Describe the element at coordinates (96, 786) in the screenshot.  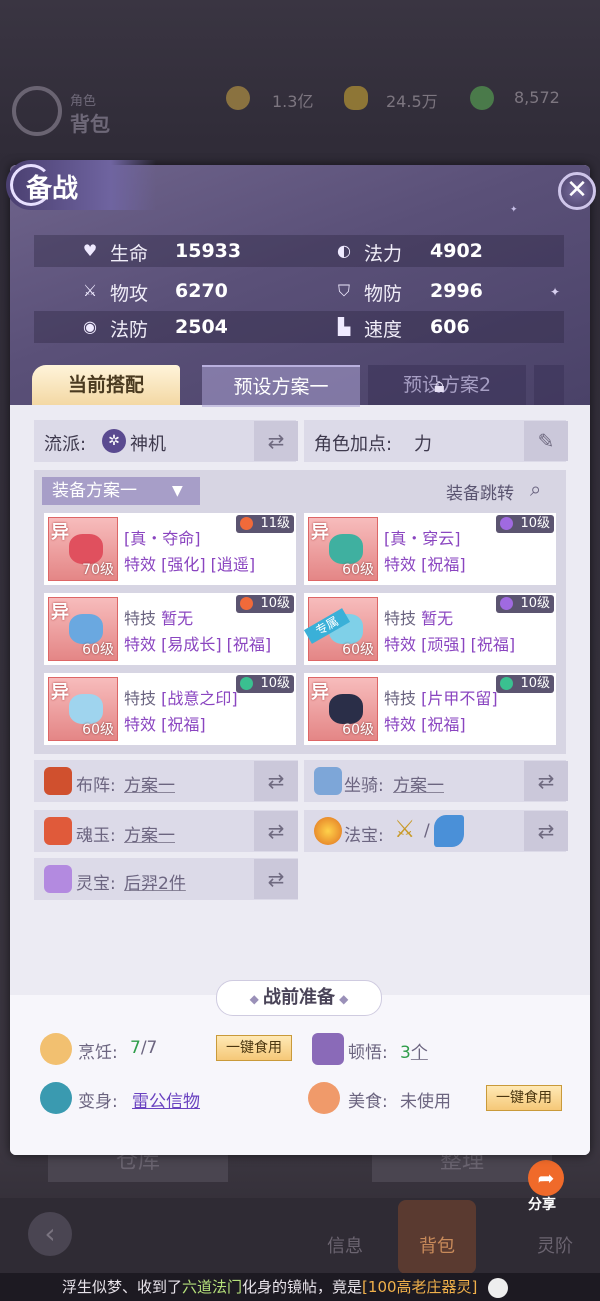
I see `formation-label: 布阵:` at that location.